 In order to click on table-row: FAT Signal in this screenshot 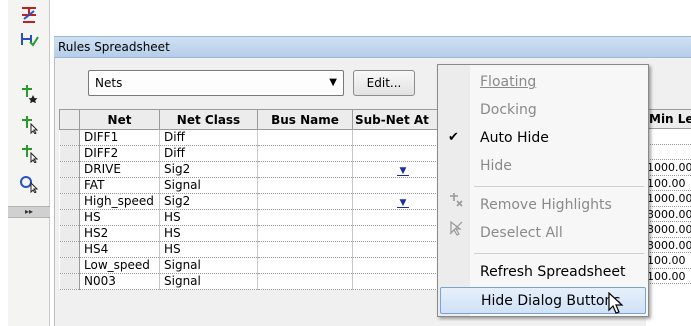, I will do `click(252, 185)`.